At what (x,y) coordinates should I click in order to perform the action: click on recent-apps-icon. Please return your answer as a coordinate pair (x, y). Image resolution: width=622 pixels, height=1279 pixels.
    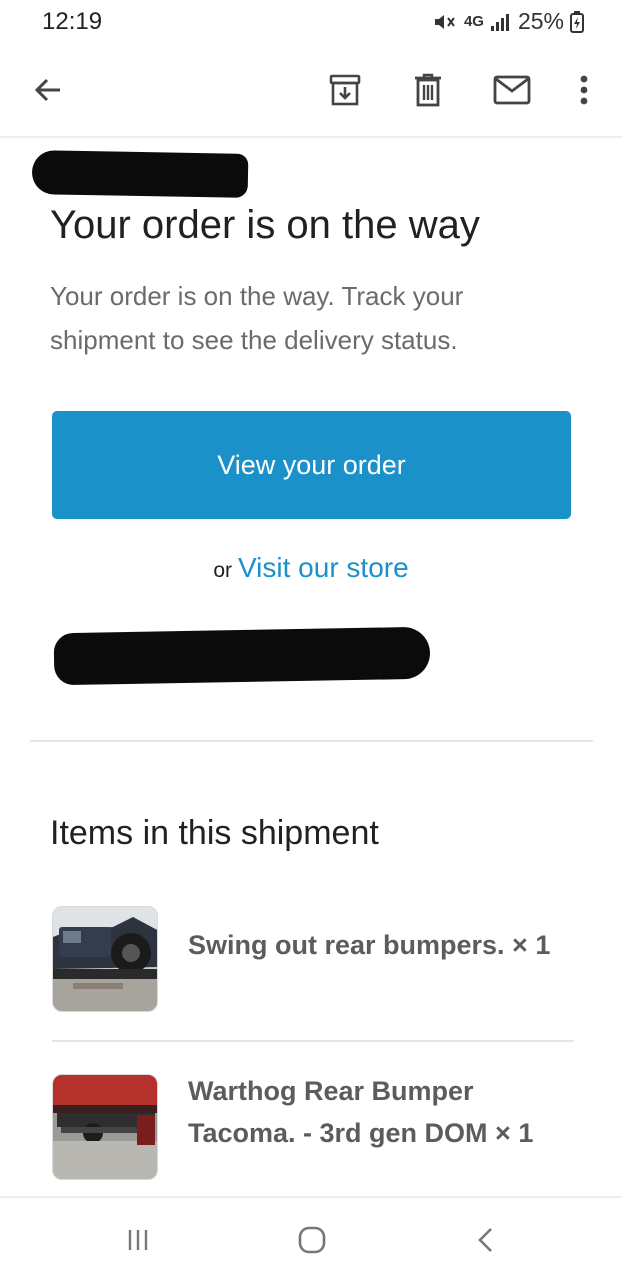
    Looking at the image, I should click on (138, 1240).